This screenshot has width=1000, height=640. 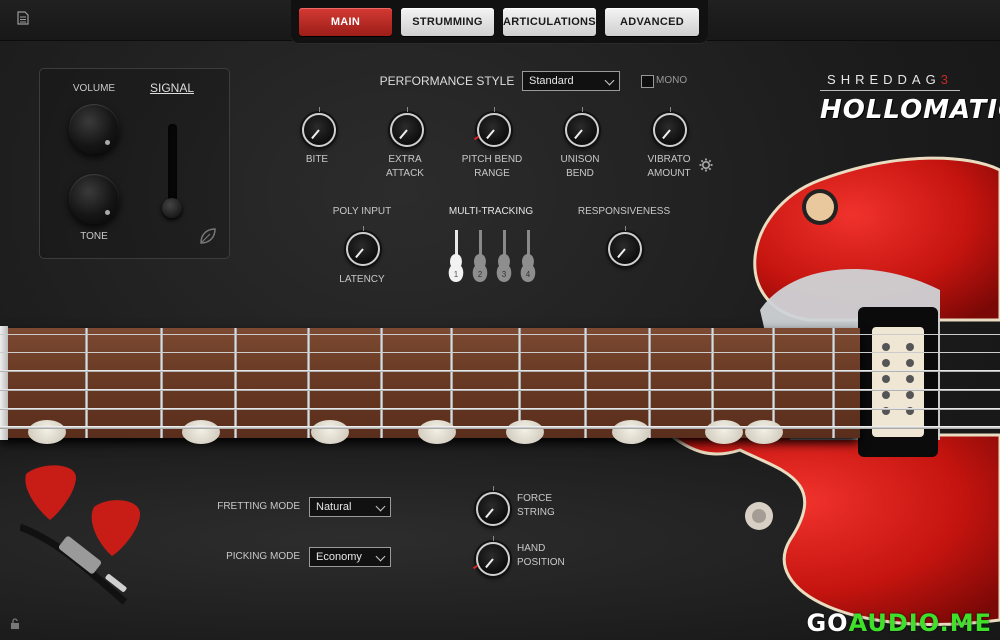 I want to click on logo-line1-suffix: 3, so click(x=946, y=79).